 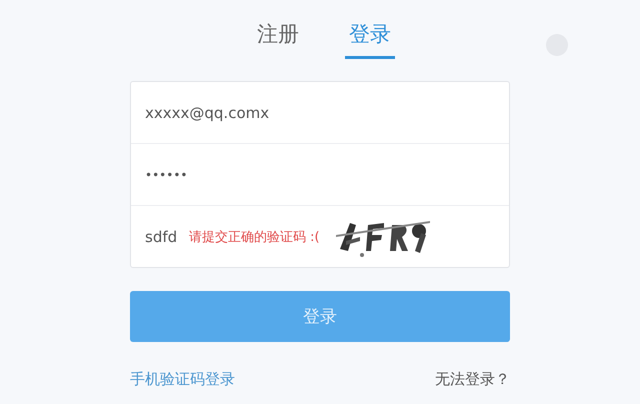 I want to click on email-field: xxxxx@qq.comx, so click(x=305, y=113).